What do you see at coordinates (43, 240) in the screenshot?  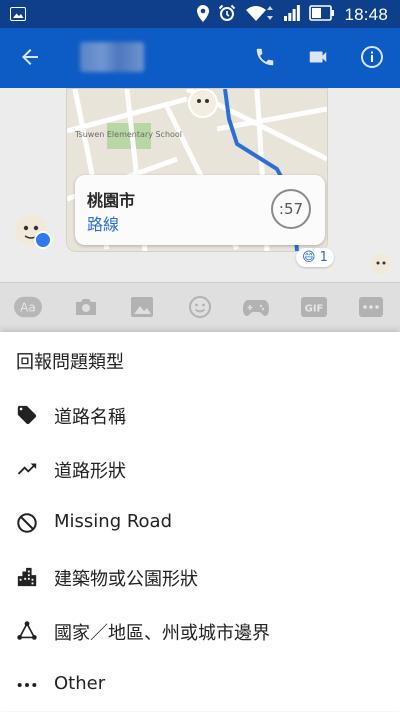 I see `messenger-badge-icon` at bounding box center [43, 240].